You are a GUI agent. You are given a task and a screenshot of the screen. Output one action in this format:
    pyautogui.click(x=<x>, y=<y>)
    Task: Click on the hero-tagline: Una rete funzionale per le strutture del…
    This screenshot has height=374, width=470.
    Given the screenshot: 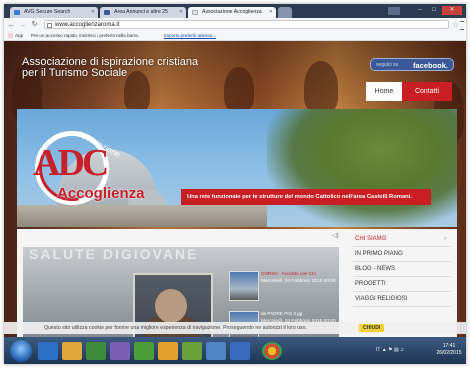 What is the action you would take?
    pyautogui.click(x=306, y=197)
    